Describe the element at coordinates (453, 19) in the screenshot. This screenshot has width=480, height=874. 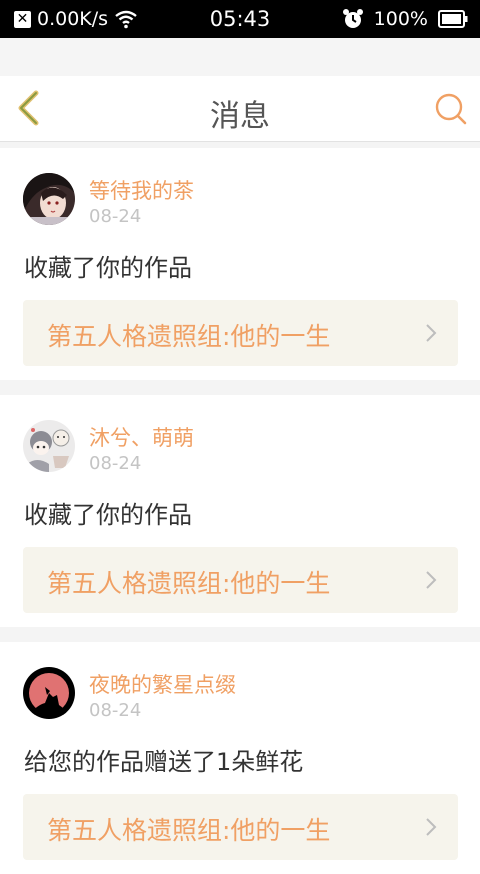
I see `battery-icon` at that location.